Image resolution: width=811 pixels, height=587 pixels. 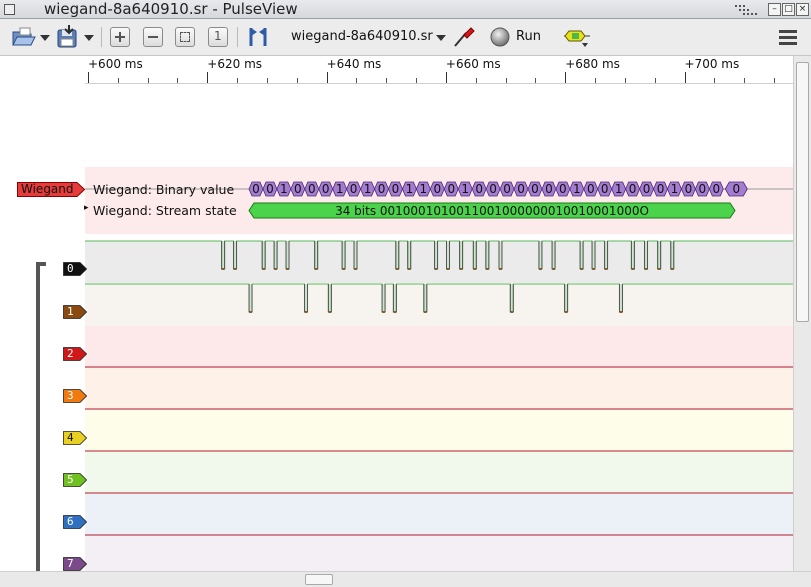 I want to click on close-button: ×, so click(x=802, y=9).